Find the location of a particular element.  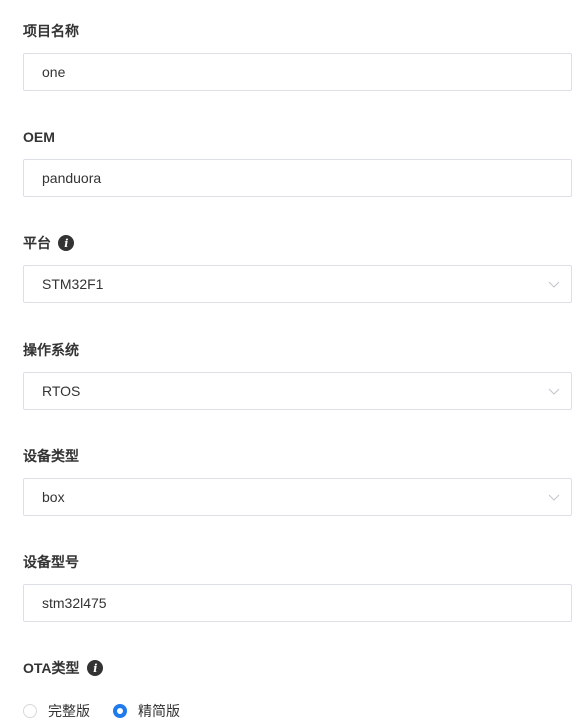

os-label: 操作系统 is located at coordinates (51, 350).